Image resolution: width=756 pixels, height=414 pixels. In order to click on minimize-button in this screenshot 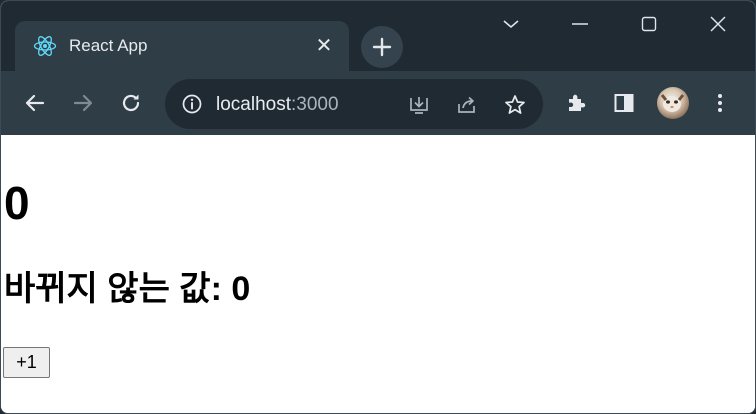, I will do `click(580, 24)`.